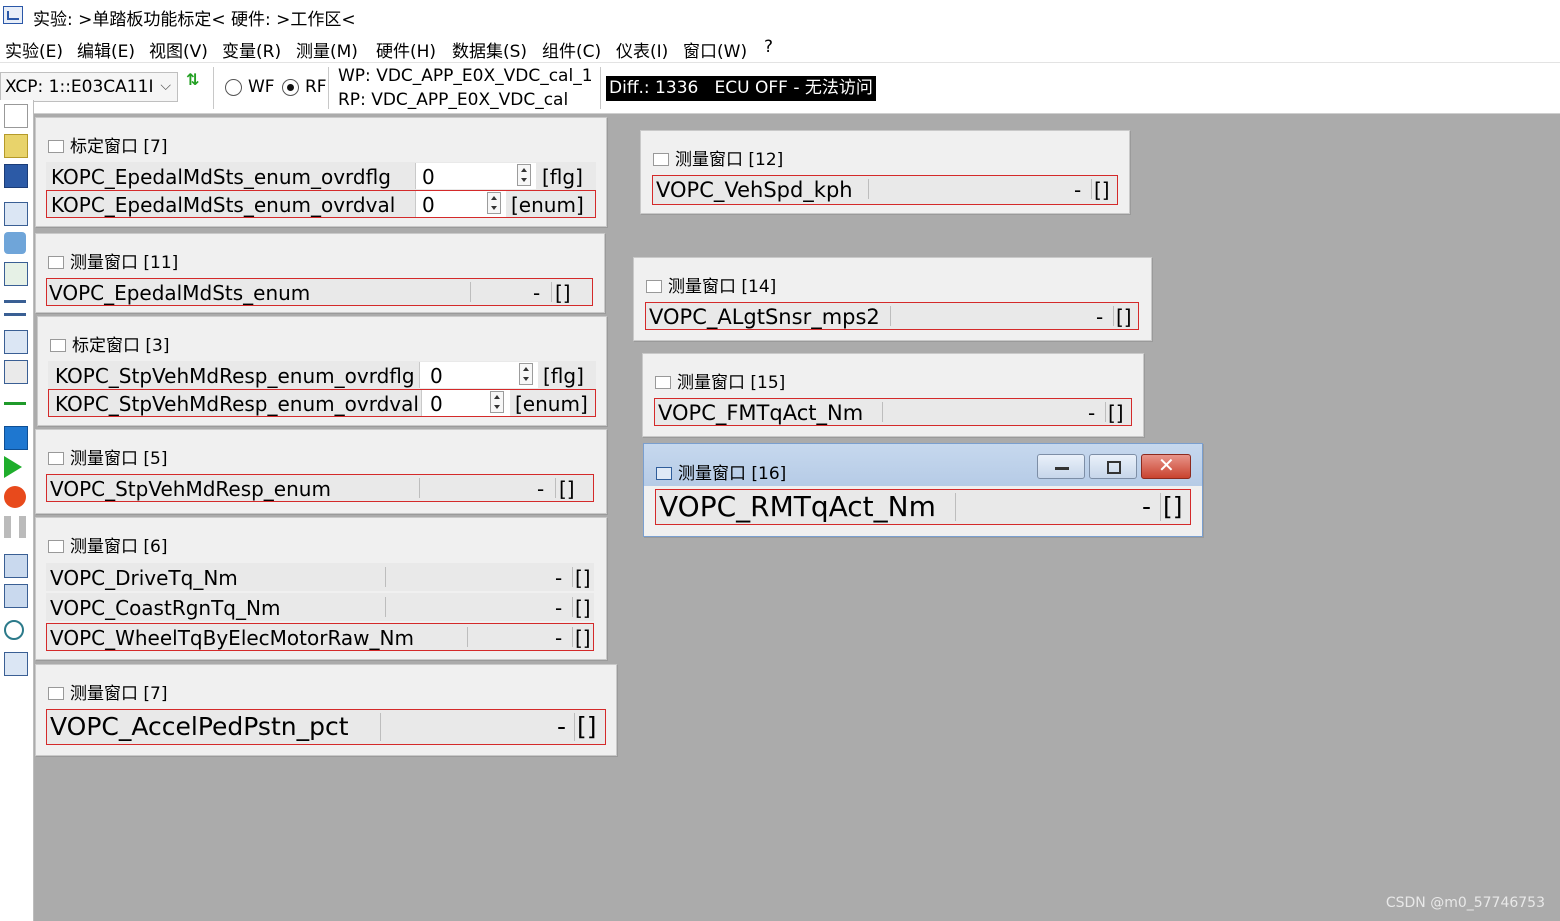 The height and width of the screenshot is (921, 1560). I want to click on measurement-row: VOPC_StpVehMdResp_enum - [], so click(320, 488).